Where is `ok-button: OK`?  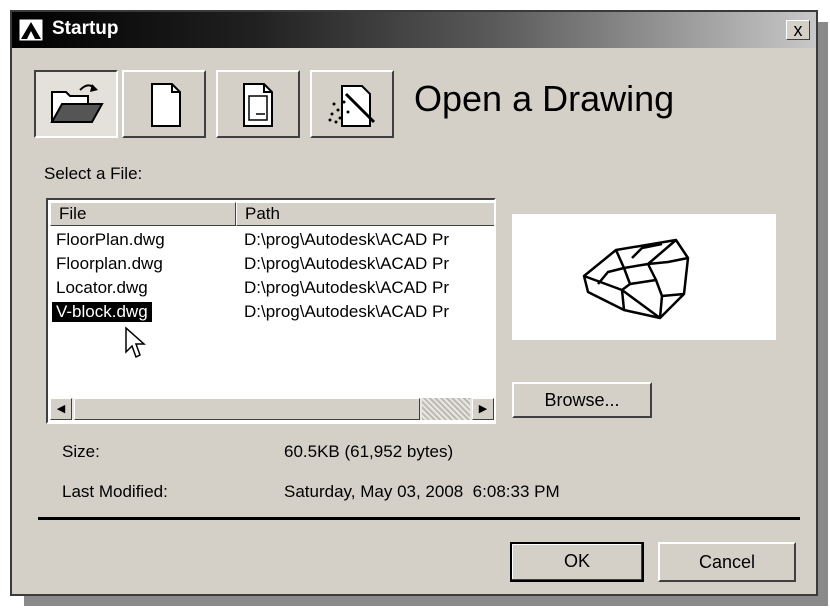 ok-button: OK is located at coordinates (577, 562).